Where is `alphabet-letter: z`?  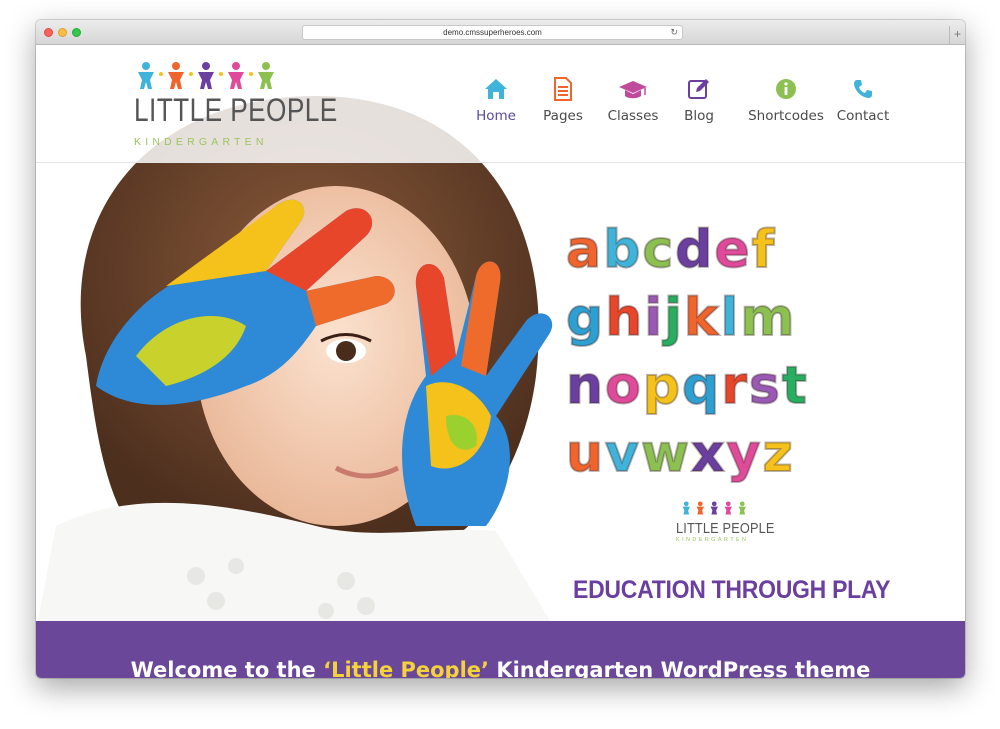
alphabet-letter: z is located at coordinates (777, 454).